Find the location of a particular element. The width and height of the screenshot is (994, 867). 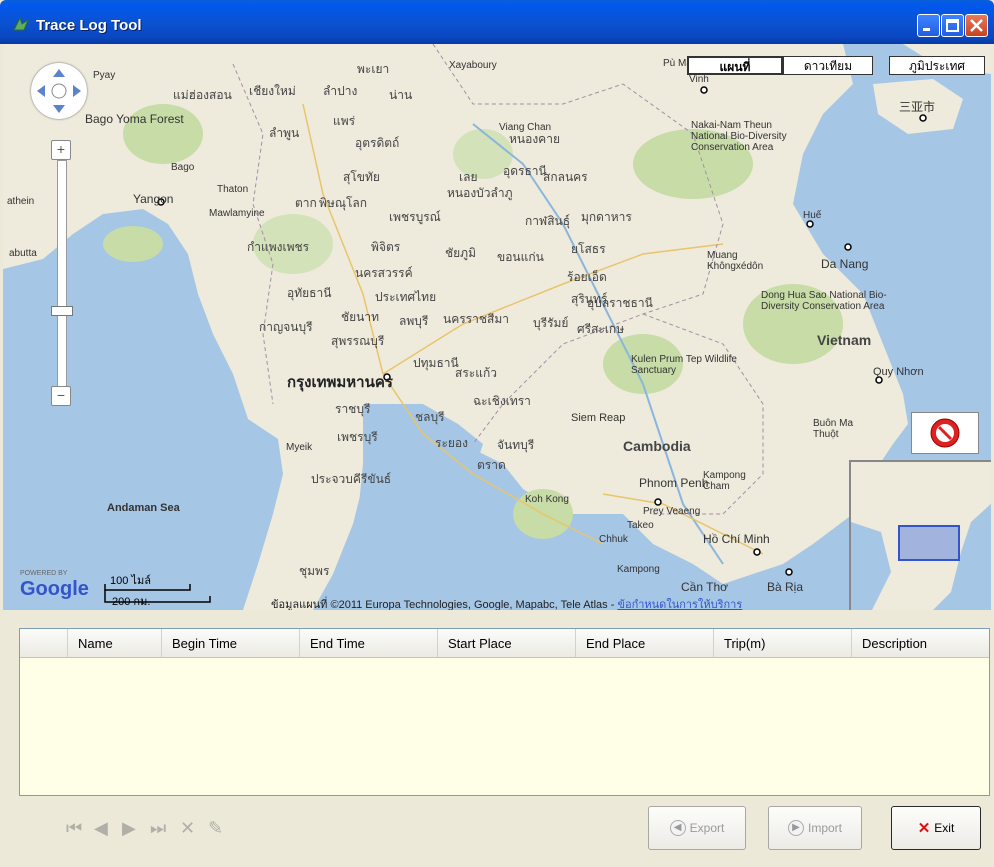

edit-icon: ✎ is located at coordinates (215, 828).